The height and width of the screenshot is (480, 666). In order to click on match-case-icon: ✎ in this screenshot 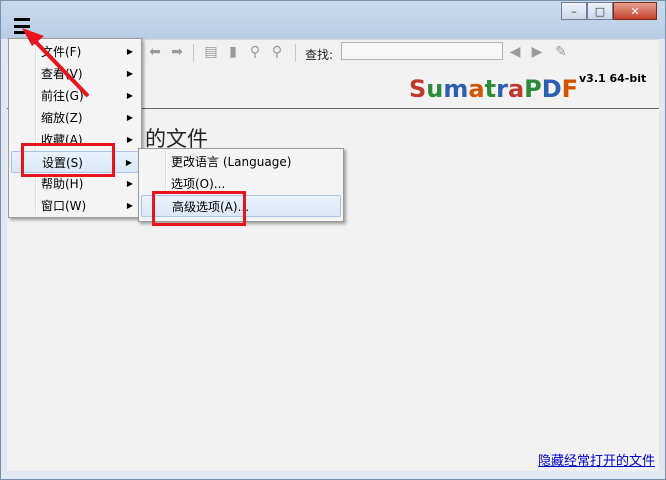, I will do `click(561, 52)`.